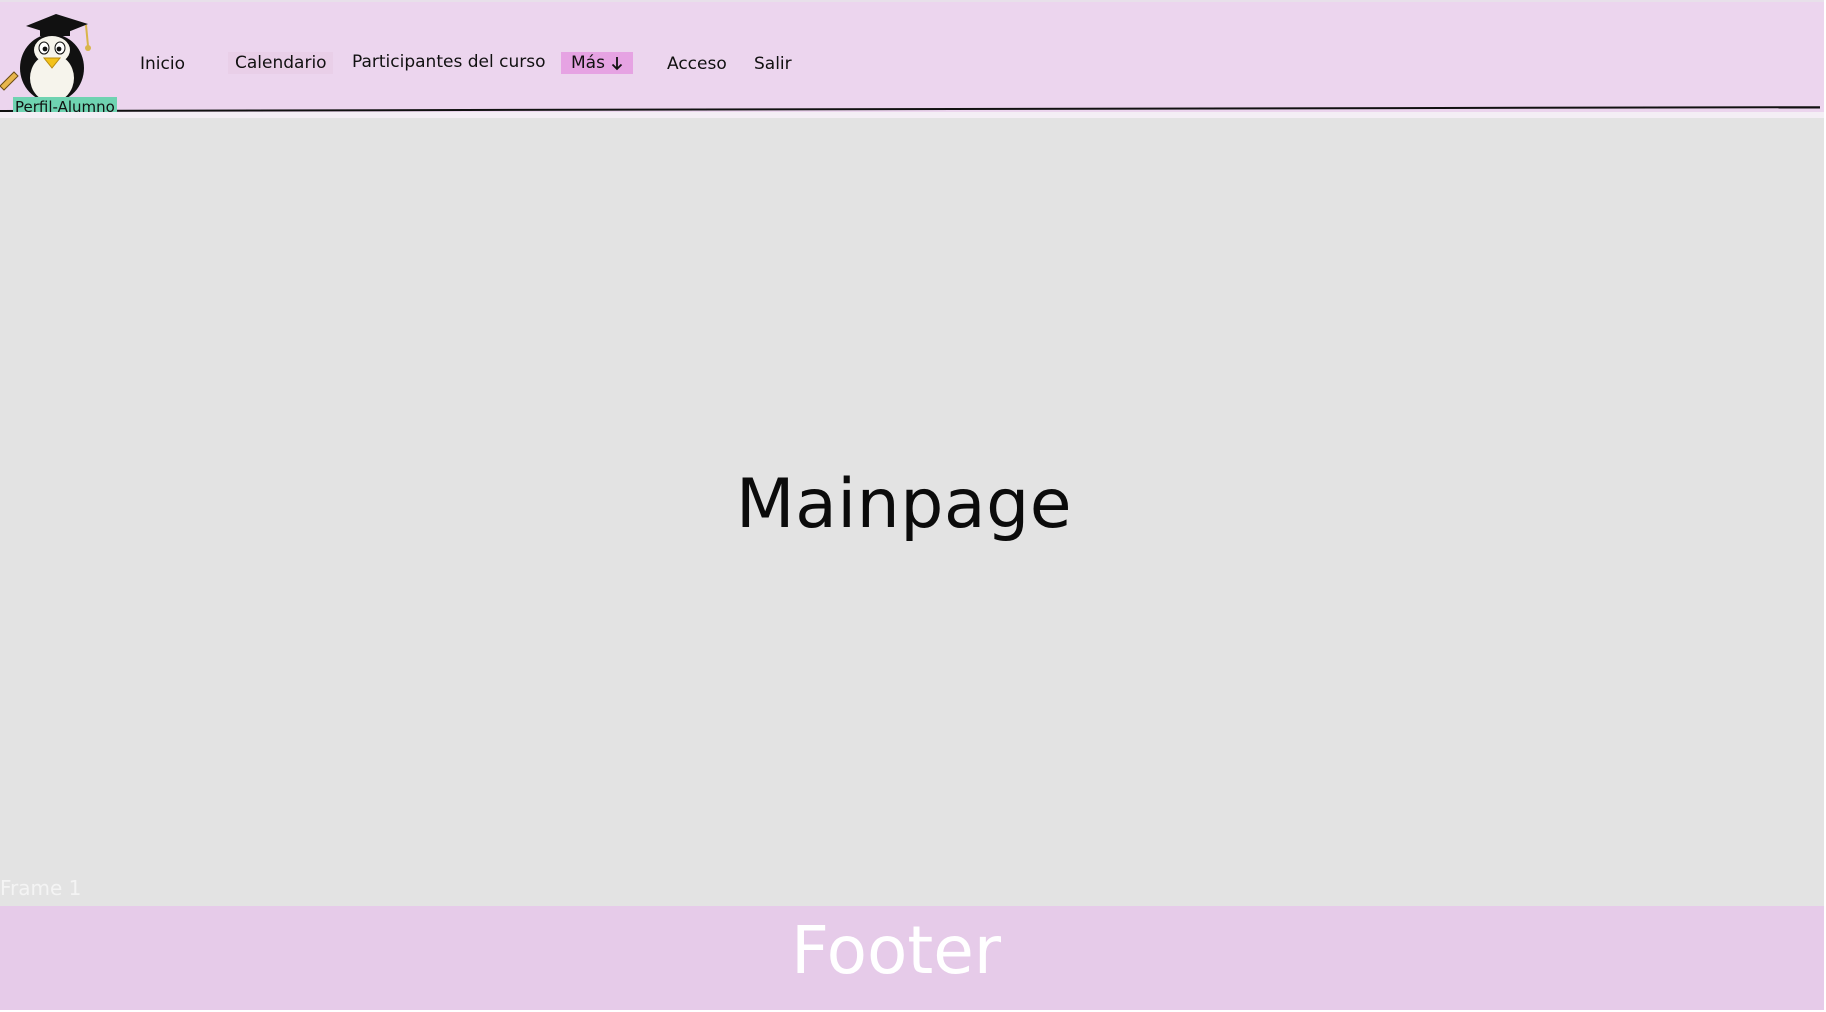  What do you see at coordinates (41, 888) in the screenshot?
I see `frame-label: Frame 1` at bounding box center [41, 888].